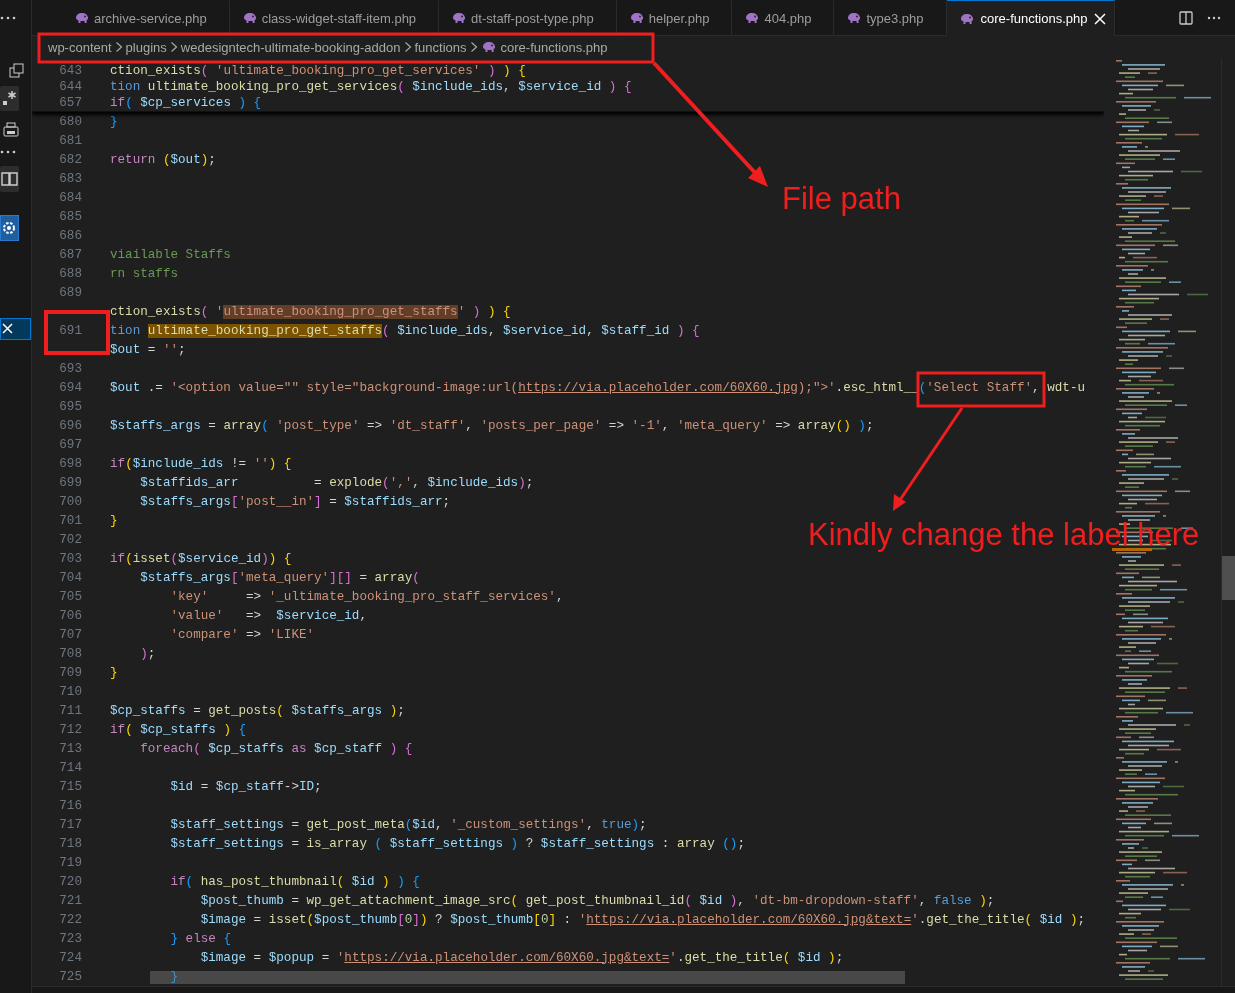  I want to click on printer-icon, so click(11, 130).